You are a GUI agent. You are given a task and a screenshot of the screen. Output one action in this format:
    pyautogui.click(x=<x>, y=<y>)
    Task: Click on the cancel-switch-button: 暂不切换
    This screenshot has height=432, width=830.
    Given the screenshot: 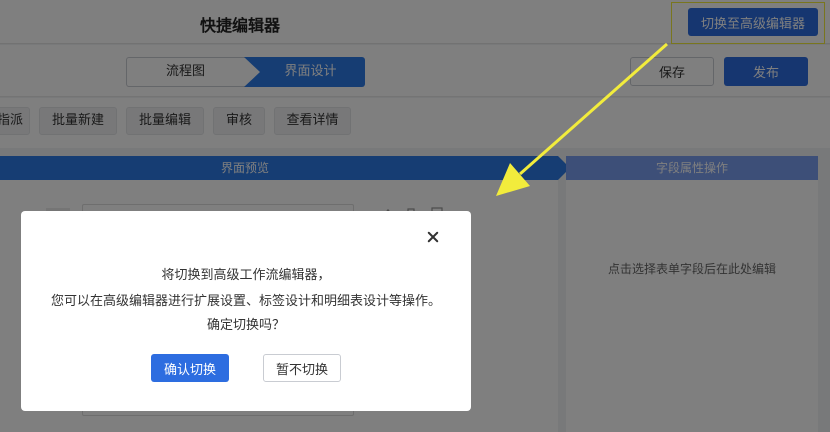 What is the action you would take?
    pyautogui.click(x=302, y=368)
    